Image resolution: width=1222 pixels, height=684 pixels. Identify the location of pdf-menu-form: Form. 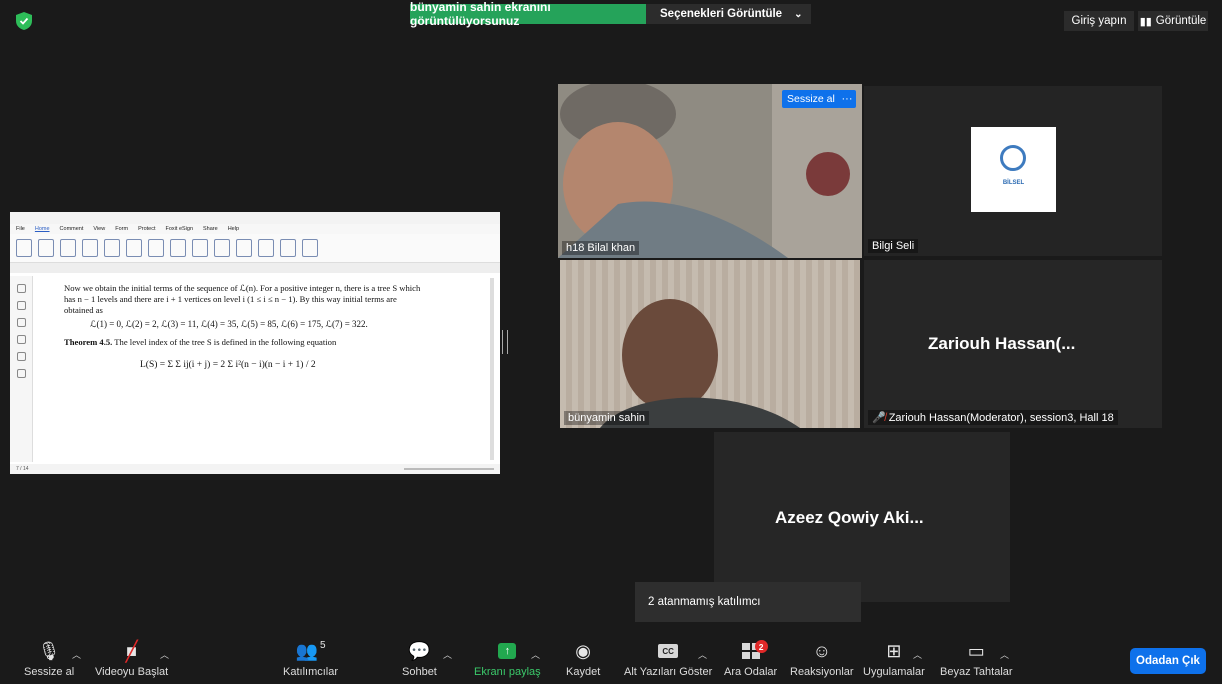
(122, 229).